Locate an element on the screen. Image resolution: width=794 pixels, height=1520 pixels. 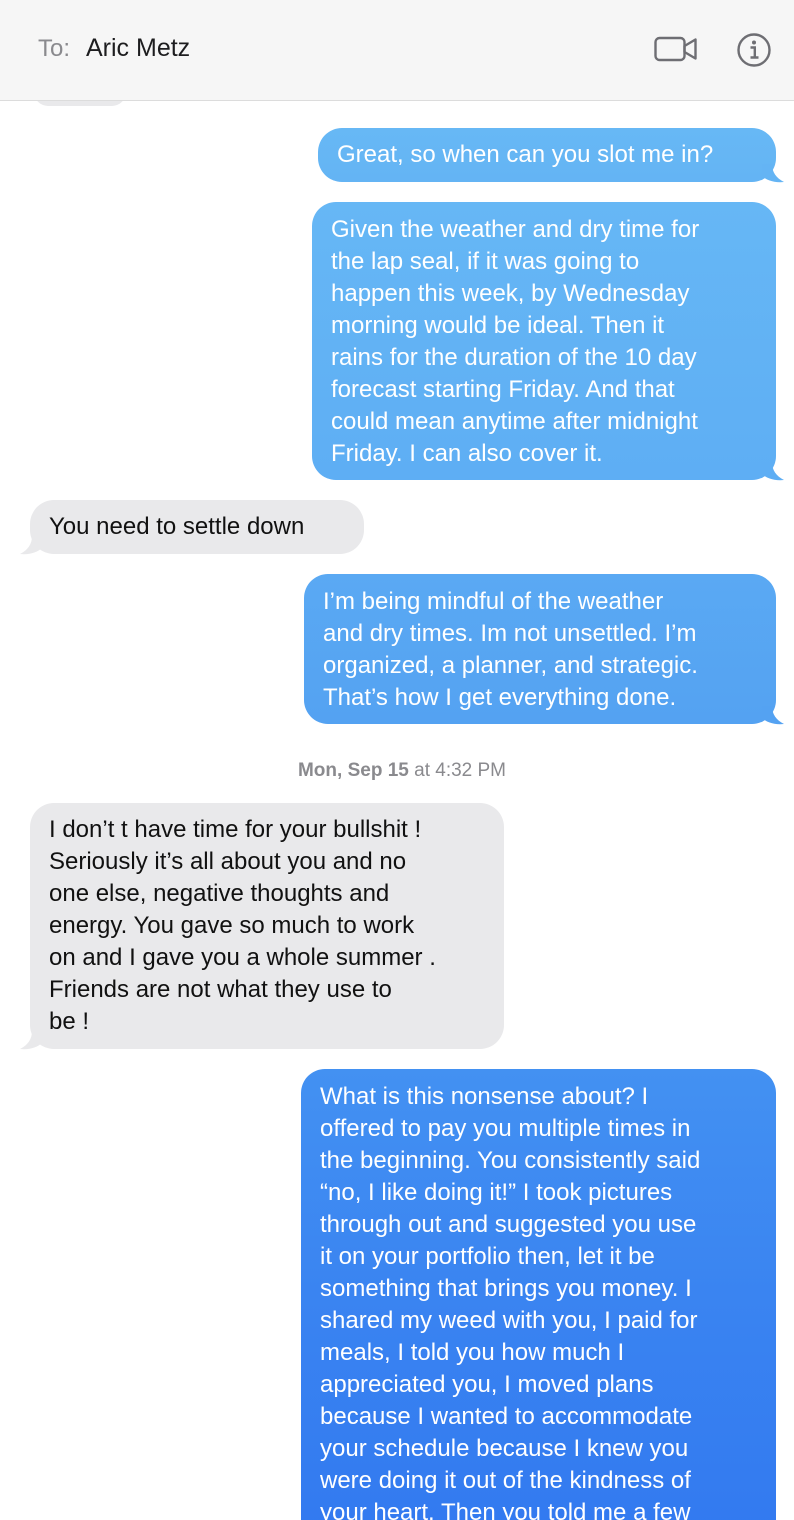
to-label: To: is located at coordinates (54, 48).